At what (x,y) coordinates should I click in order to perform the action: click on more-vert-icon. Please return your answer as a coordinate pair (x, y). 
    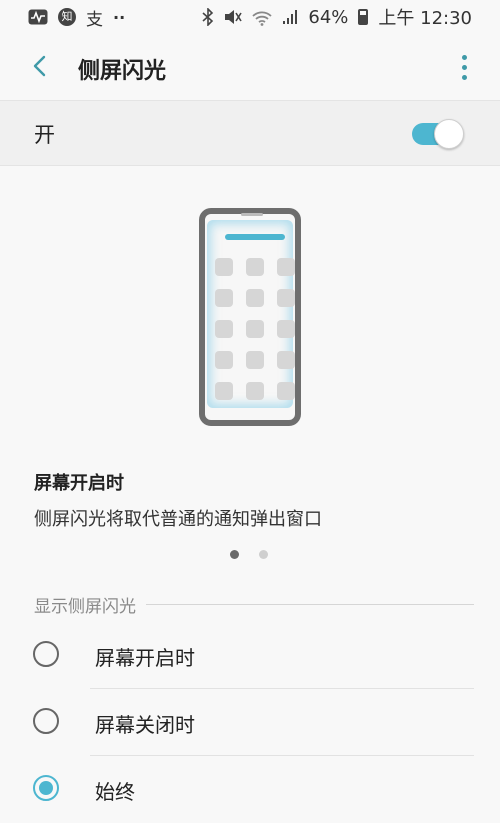
    Looking at the image, I should click on (464, 57).